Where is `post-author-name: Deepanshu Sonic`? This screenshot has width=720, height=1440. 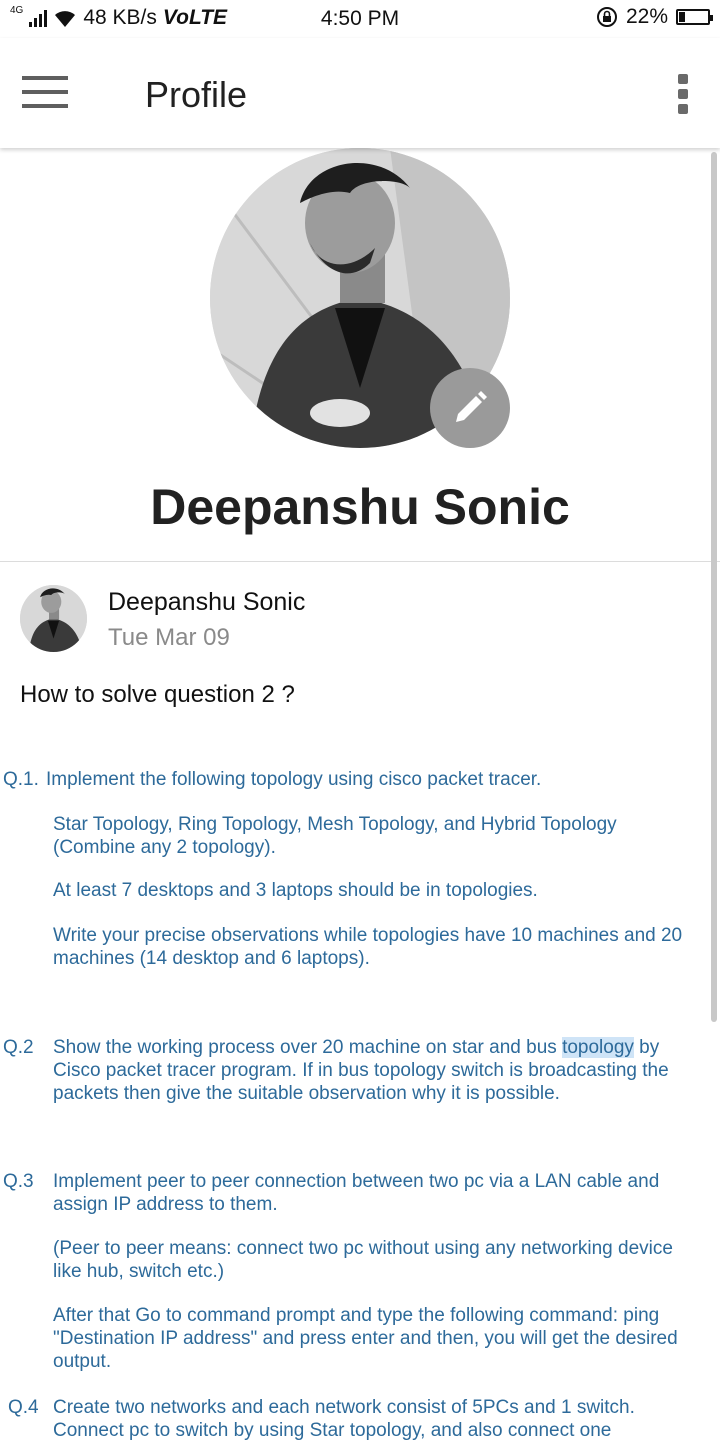
post-author-name: Deepanshu Sonic is located at coordinates (206, 602).